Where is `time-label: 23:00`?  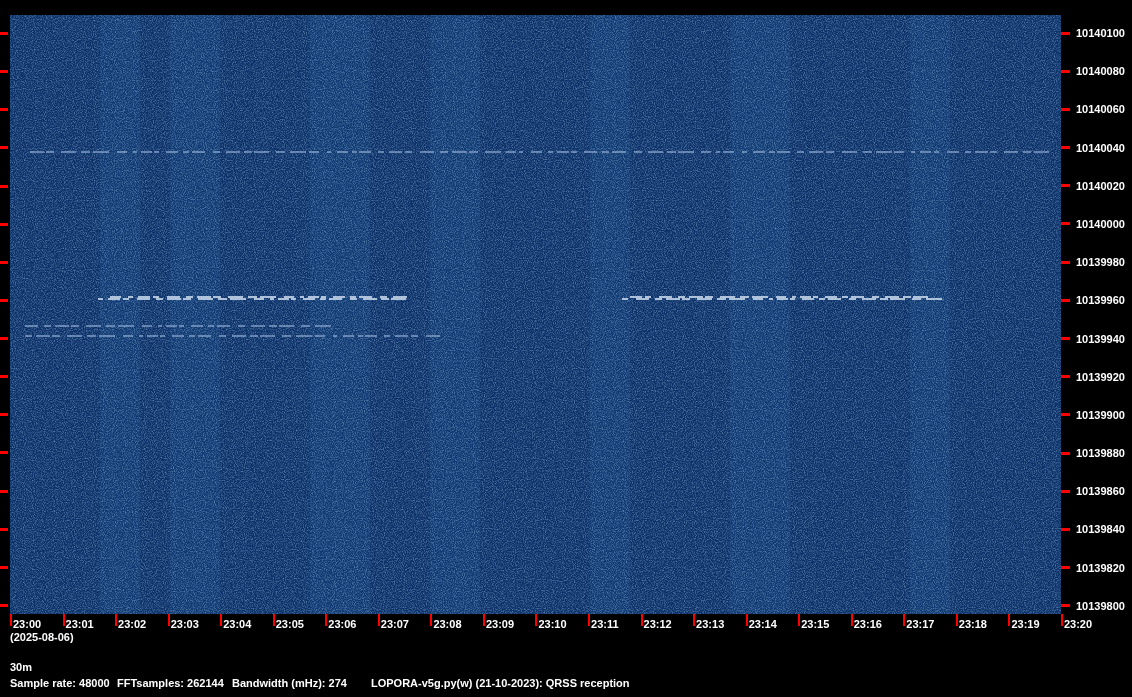
time-label: 23:00 is located at coordinates (27, 624).